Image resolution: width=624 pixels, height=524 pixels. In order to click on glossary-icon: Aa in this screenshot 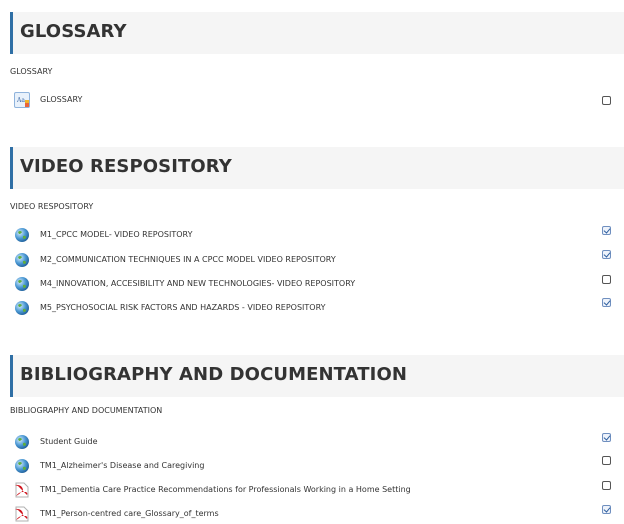, I will do `click(22, 100)`.